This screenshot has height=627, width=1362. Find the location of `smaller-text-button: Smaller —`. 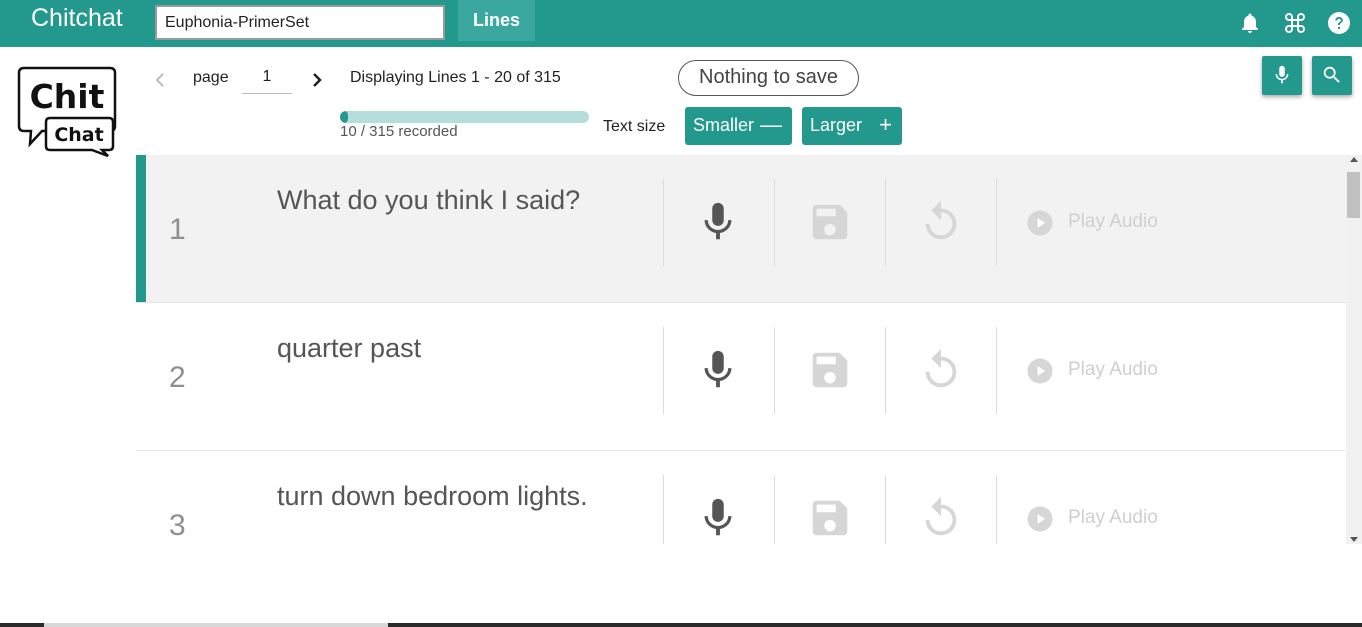

smaller-text-button: Smaller — is located at coordinates (738, 126).